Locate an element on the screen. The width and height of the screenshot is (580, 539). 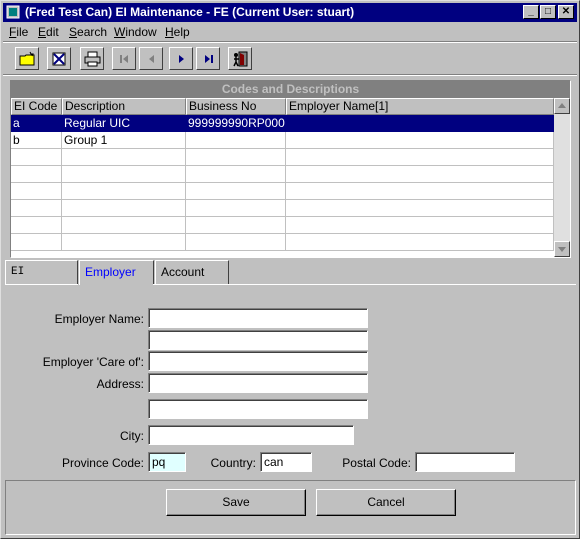
menu-search-label: Search is located at coordinates (88, 32).